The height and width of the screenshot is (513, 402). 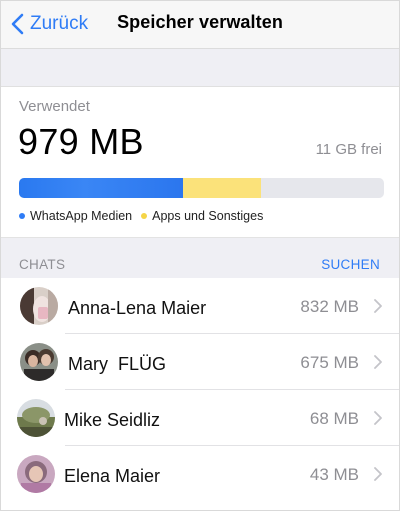 I want to click on chat-name: Mary FLÜG, so click(x=117, y=364).